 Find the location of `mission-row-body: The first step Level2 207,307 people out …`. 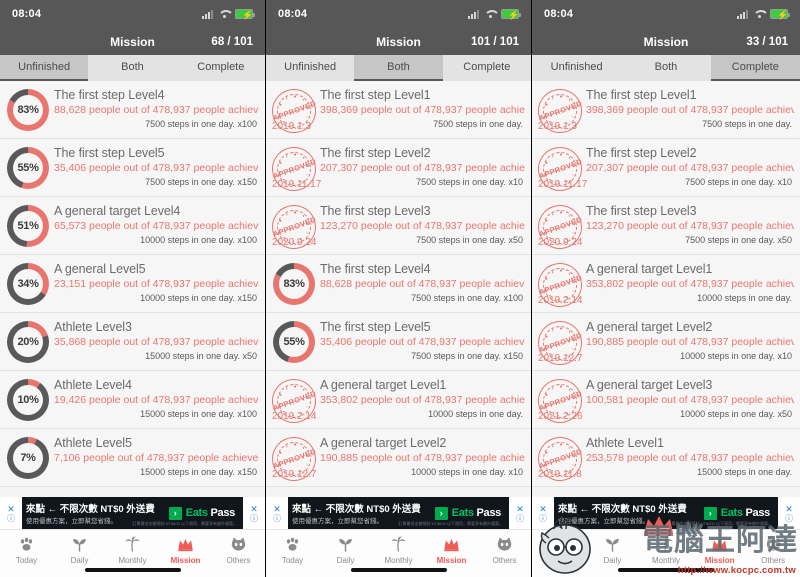

mission-row-body: The first step Level2 207,307 people out … is located at coordinates (421, 167).